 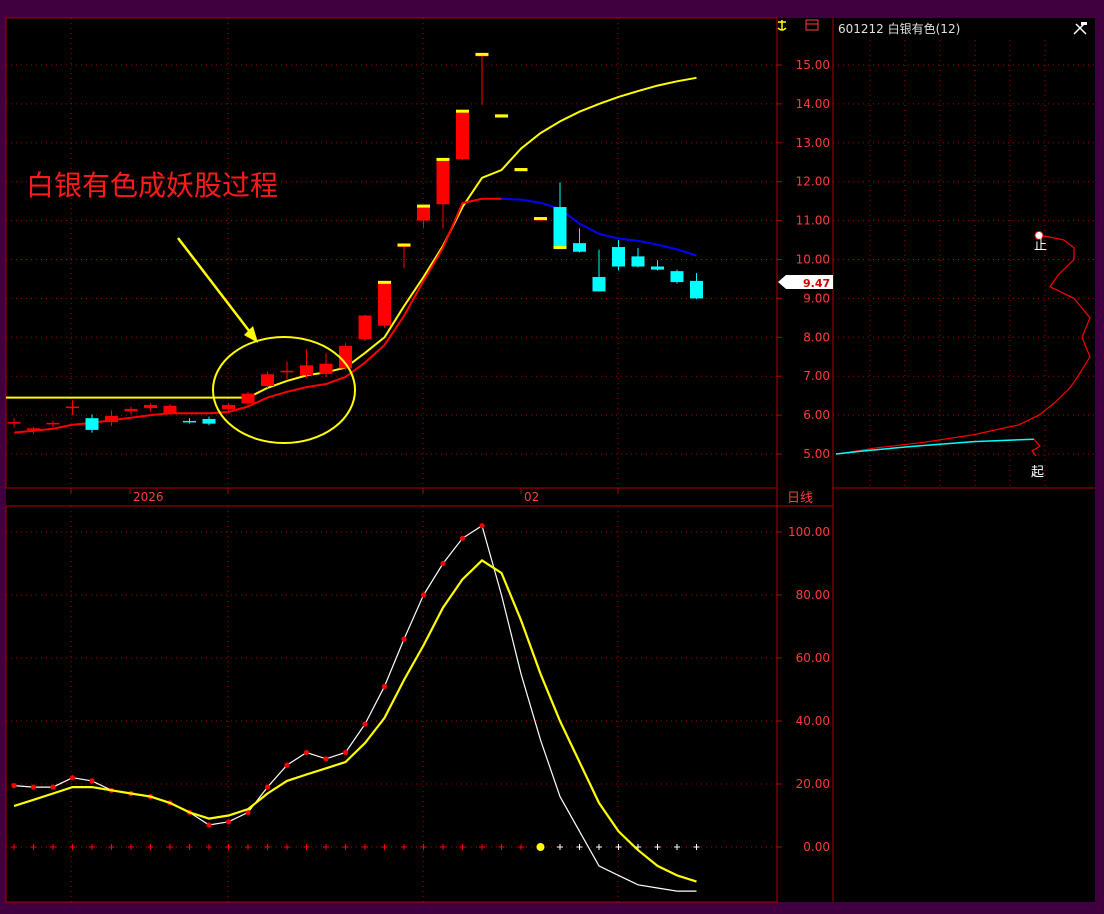 I want to click on kdj-tick-label: 0.00, so click(x=816, y=847).